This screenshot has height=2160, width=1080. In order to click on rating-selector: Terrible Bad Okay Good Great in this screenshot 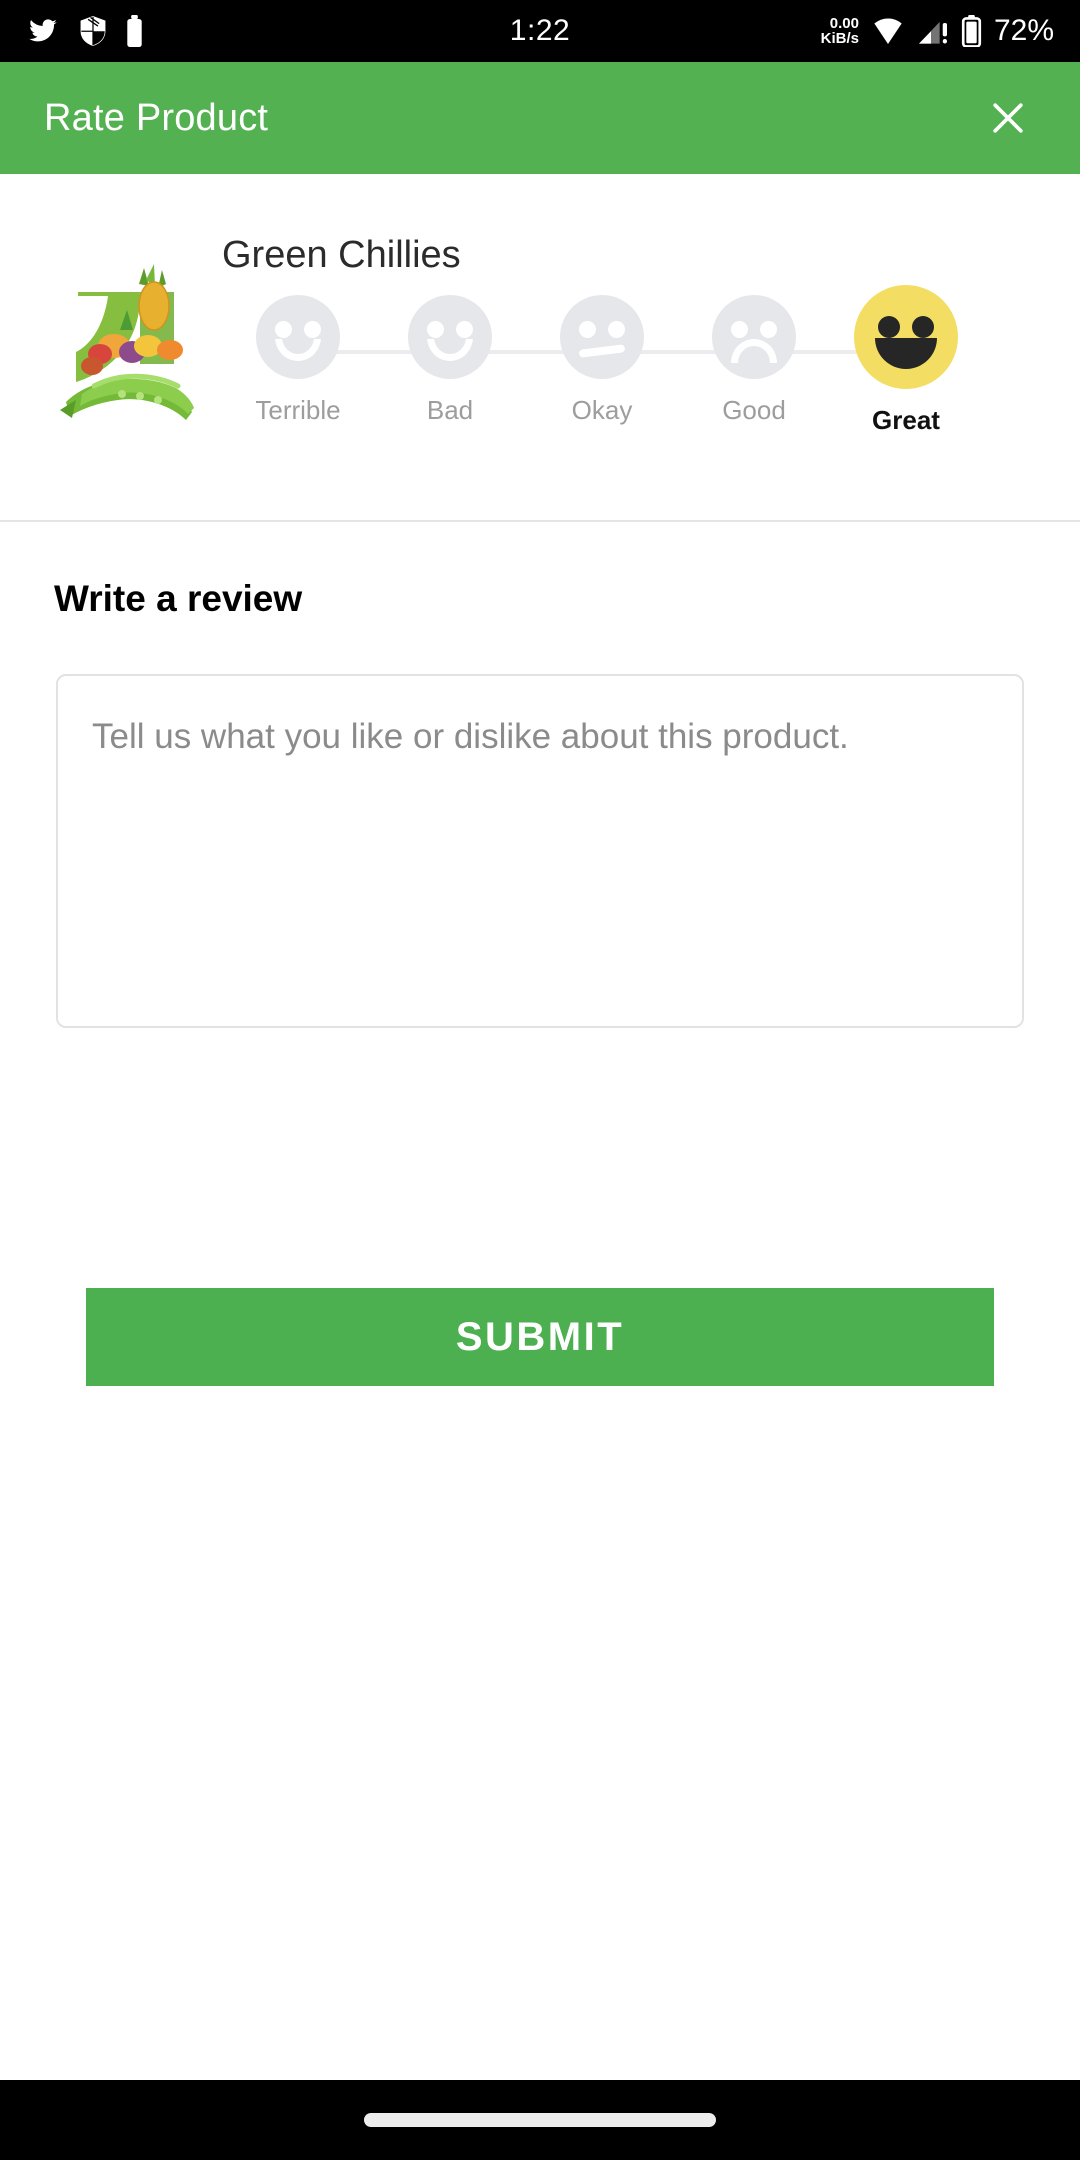, I will do `click(602, 360)`.